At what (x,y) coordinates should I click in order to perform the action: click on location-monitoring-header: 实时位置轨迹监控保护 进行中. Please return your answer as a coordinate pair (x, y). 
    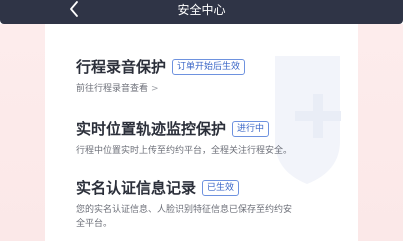
    Looking at the image, I should click on (211, 129).